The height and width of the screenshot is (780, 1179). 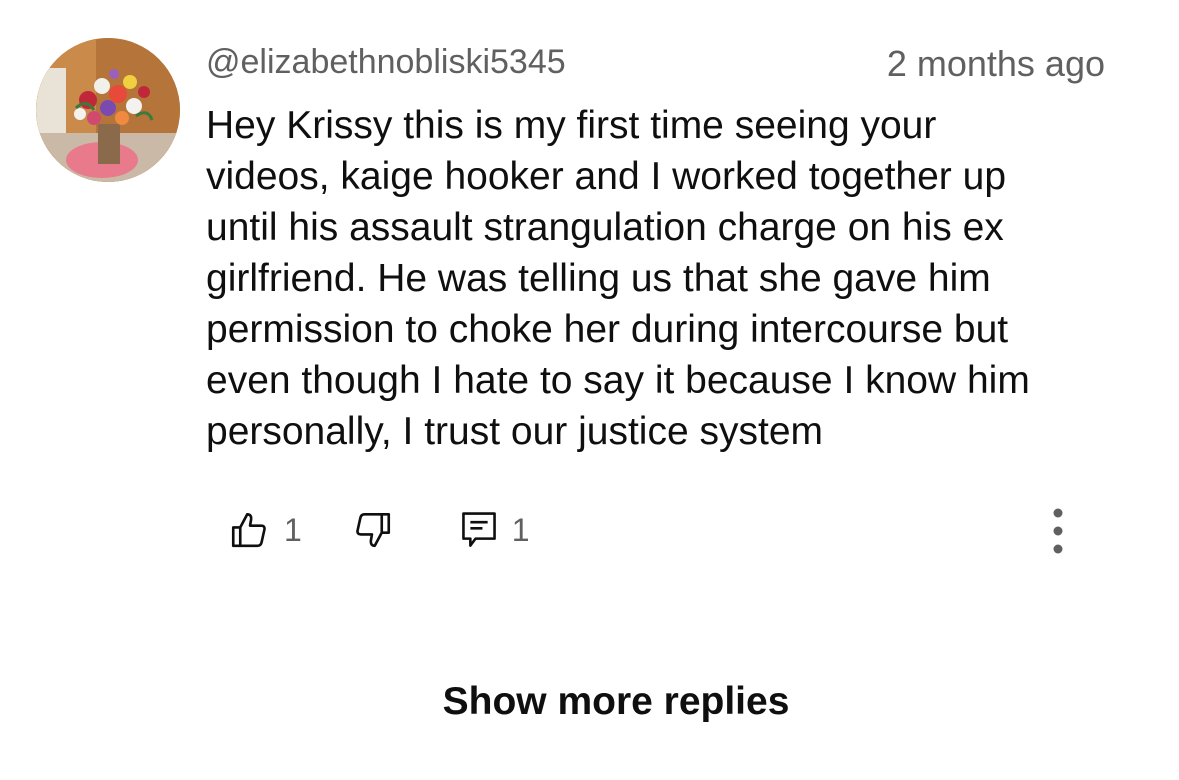 I want to click on avatar-image, so click(x=108, y=110).